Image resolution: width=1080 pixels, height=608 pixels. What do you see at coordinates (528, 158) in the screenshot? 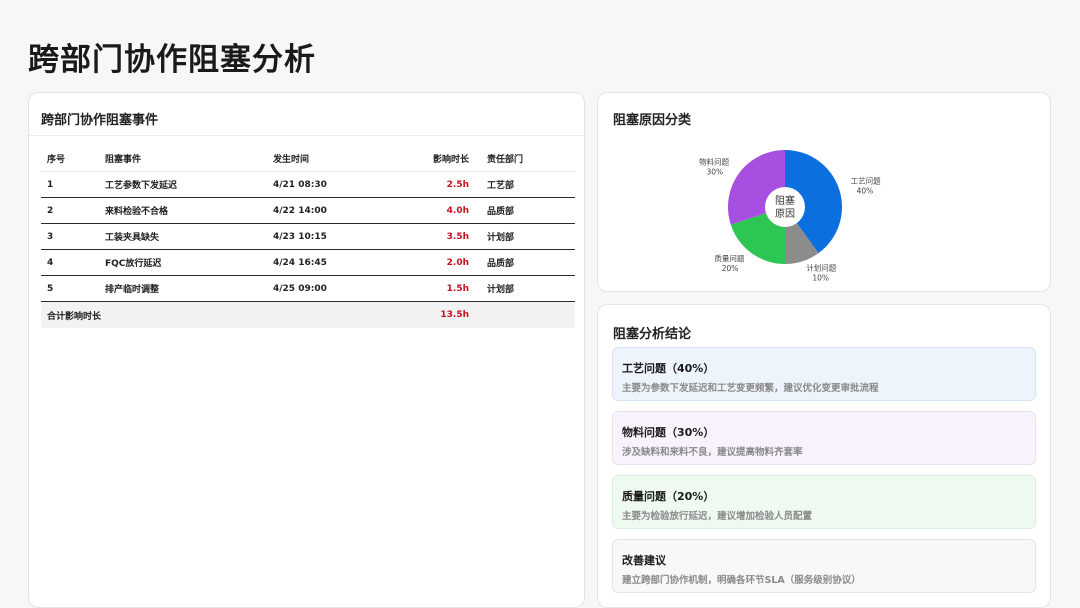
I see `col-header-dept: 责任部门` at bounding box center [528, 158].